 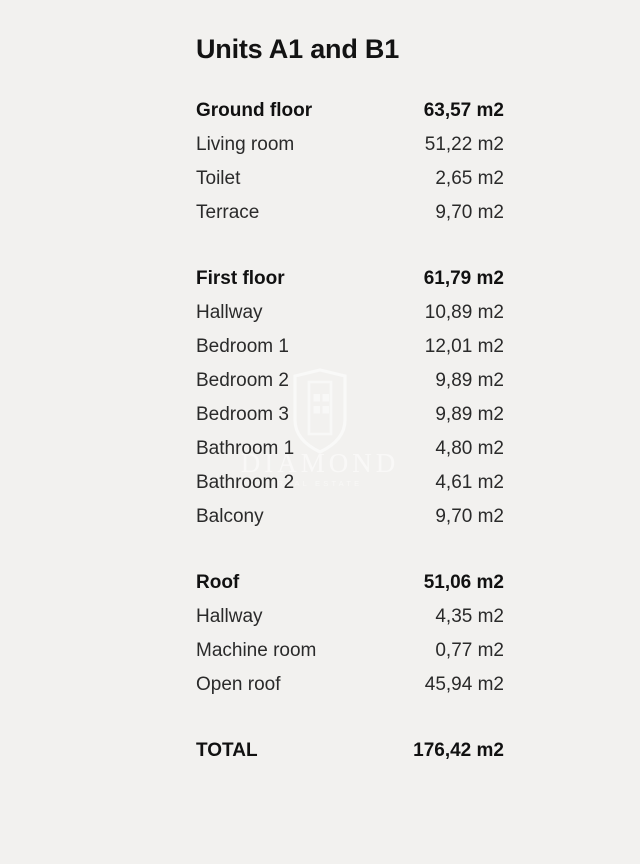 I want to click on table-row: Toilet 2,65 m2, so click(x=350, y=179).